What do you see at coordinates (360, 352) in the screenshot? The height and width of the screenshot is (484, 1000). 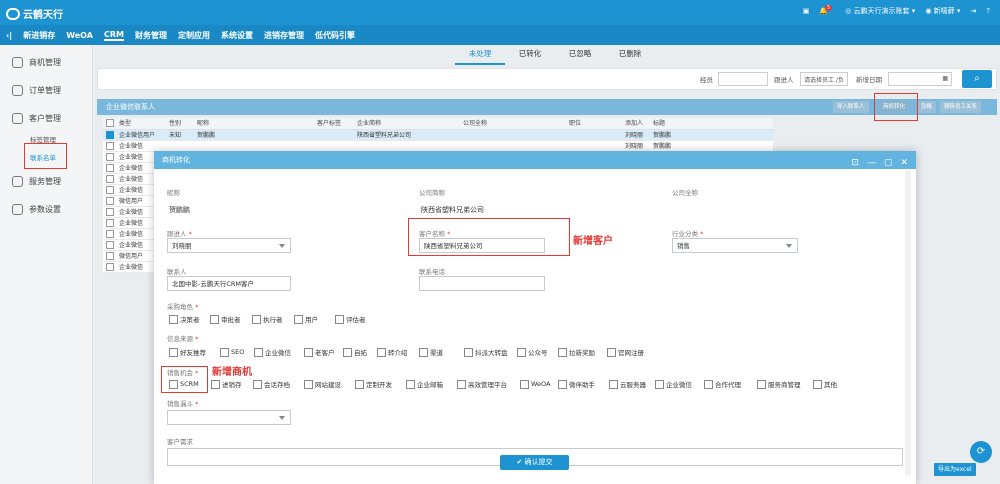 I see `source-option: 自拓` at bounding box center [360, 352].